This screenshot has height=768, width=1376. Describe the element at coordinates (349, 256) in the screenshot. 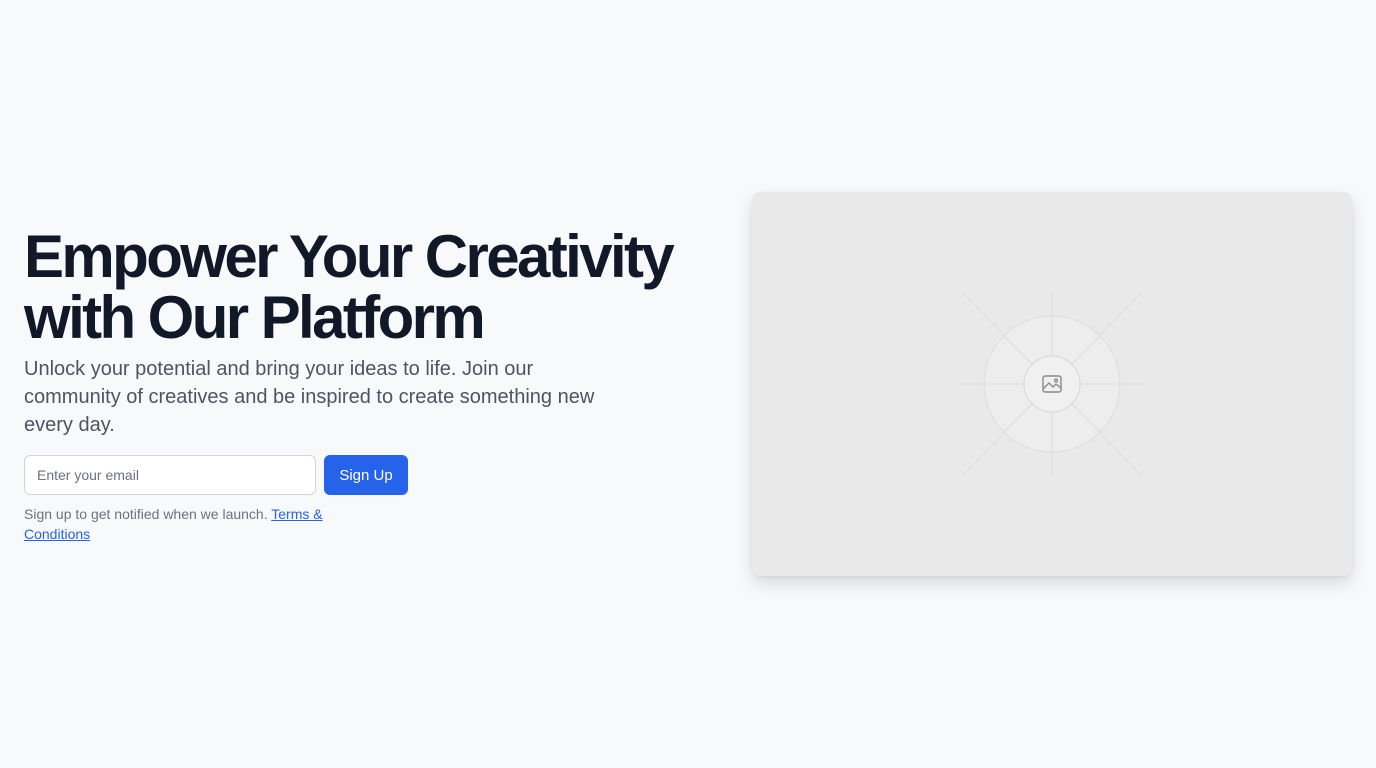

I see `headline-line-1: Empower Your Creativity` at that location.